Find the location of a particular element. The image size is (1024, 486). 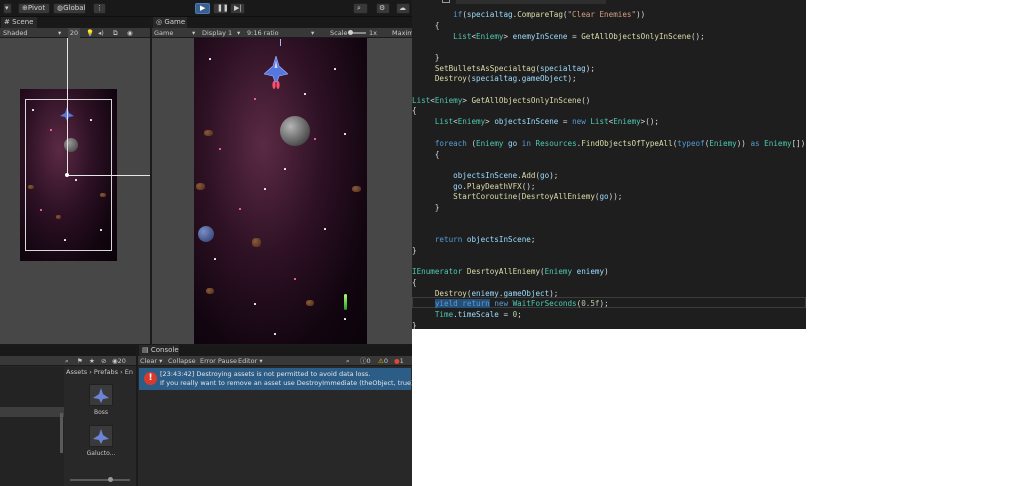

game-mode-label: Game is located at coordinates (164, 33).